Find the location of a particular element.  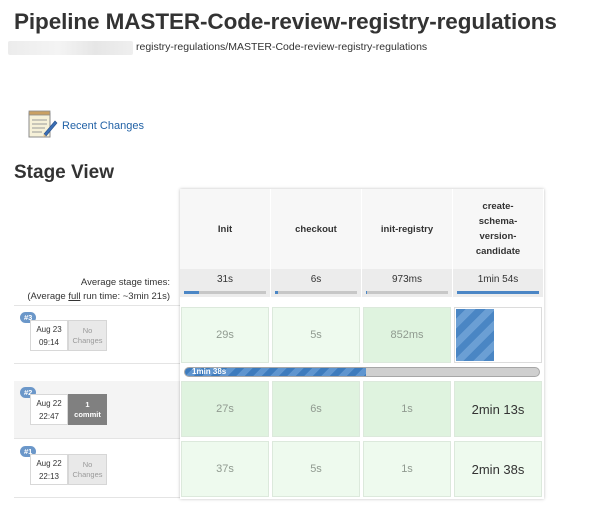

recent-changes-link: Recent Changes is located at coordinates (103, 126).